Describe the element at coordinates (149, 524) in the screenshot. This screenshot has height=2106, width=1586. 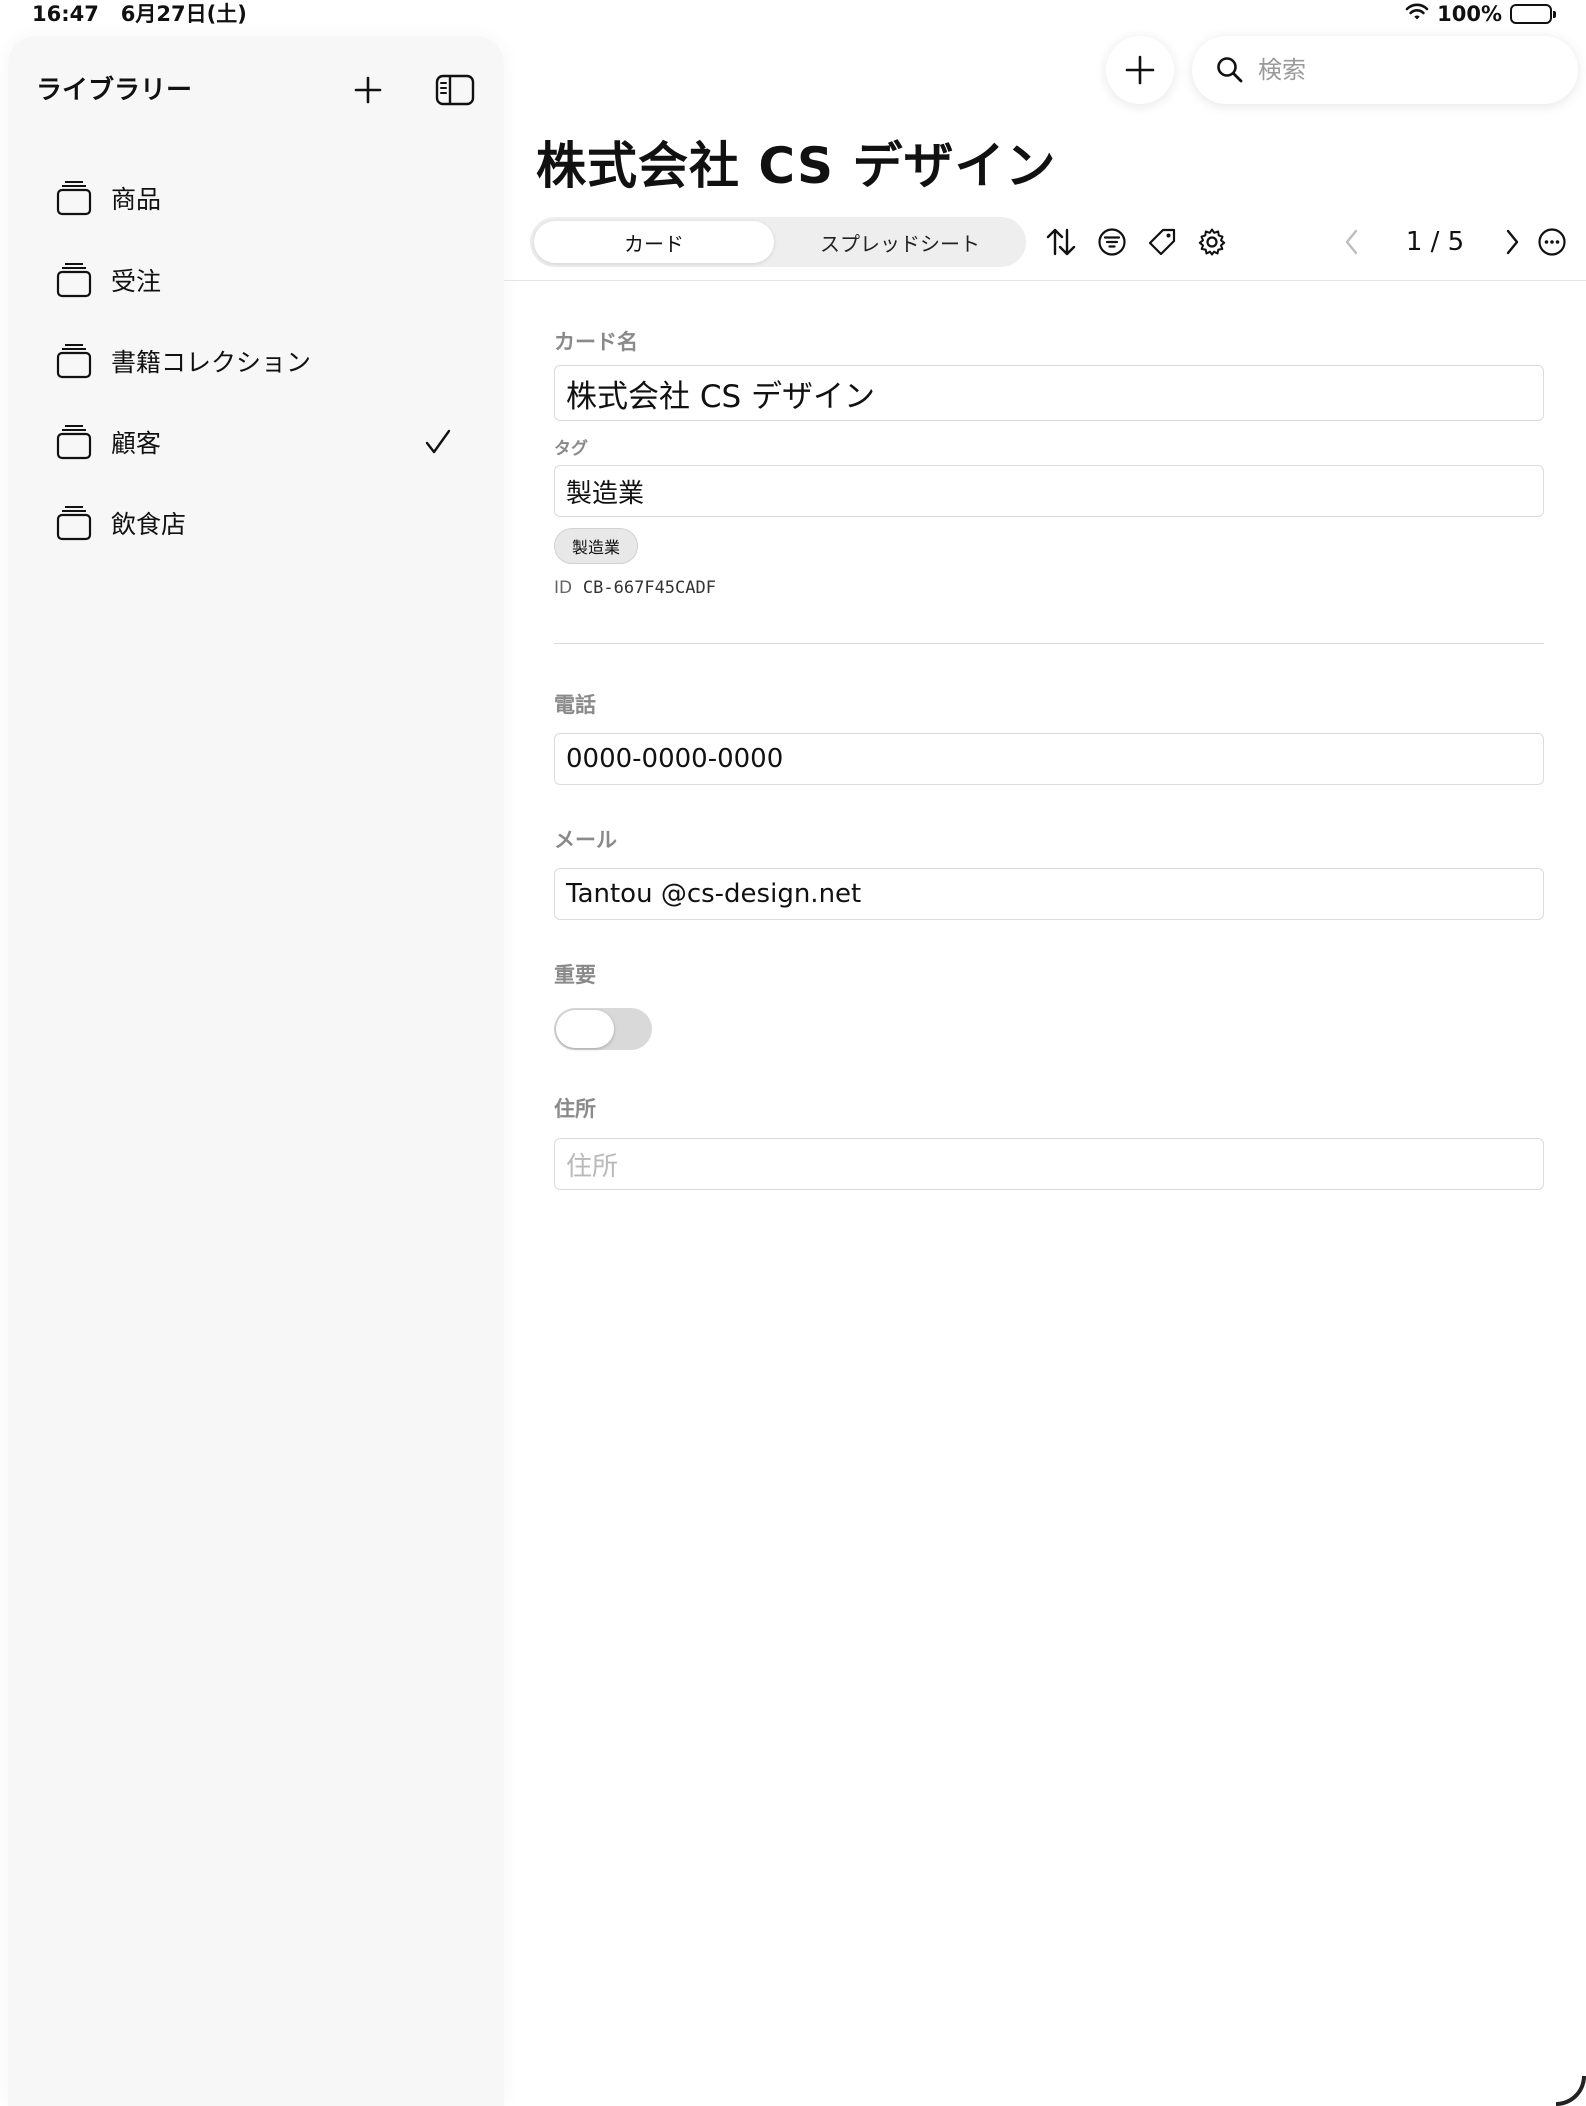
I see `sidebar-item-label: 飲食店` at that location.